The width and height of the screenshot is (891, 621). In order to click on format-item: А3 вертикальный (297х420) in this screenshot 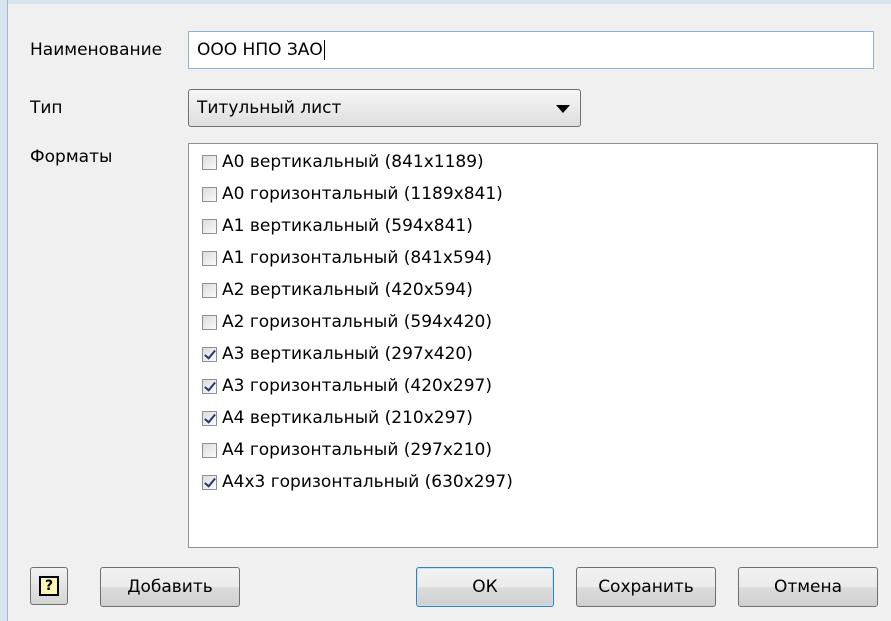, I will do `click(337, 354)`.